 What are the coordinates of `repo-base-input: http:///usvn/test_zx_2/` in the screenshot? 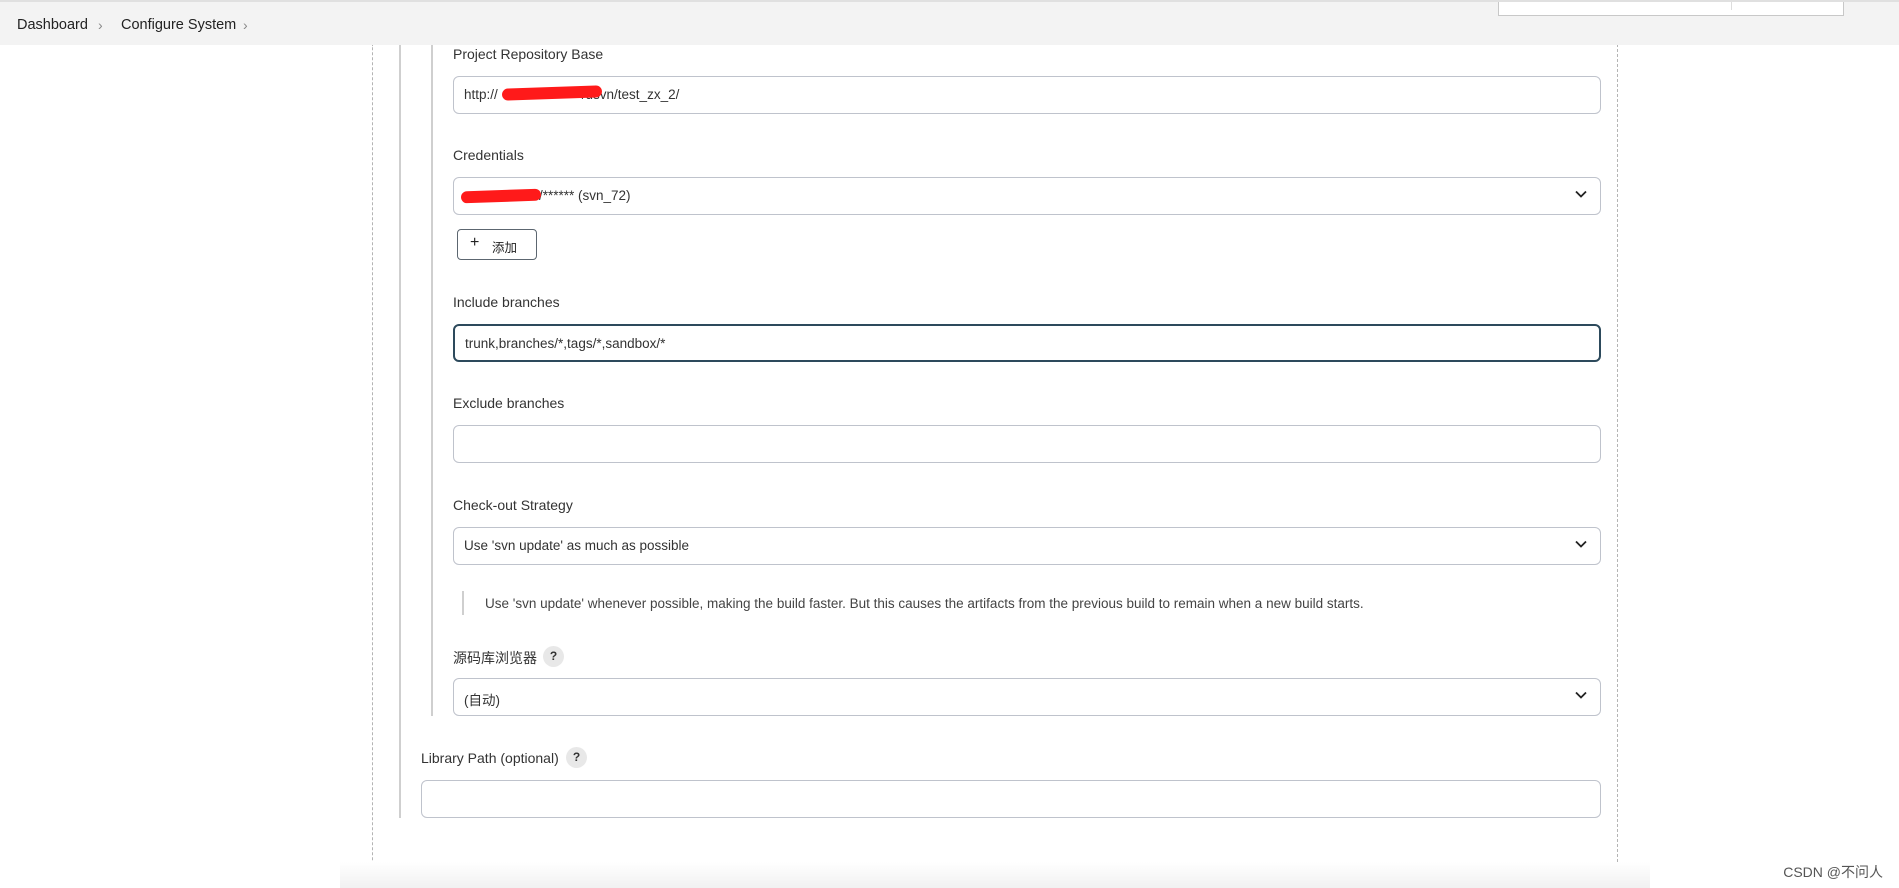 It's located at (1027, 95).